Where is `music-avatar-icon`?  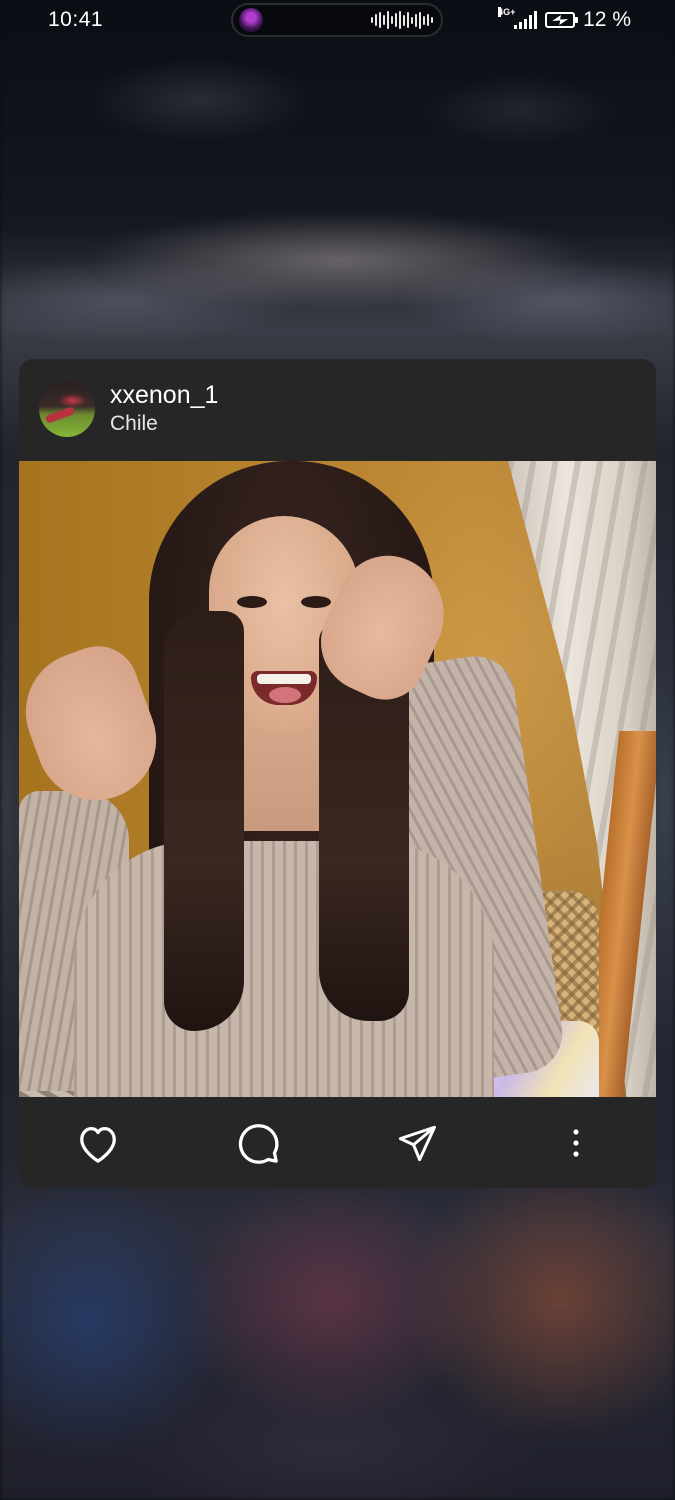 music-avatar-icon is located at coordinates (251, 20).